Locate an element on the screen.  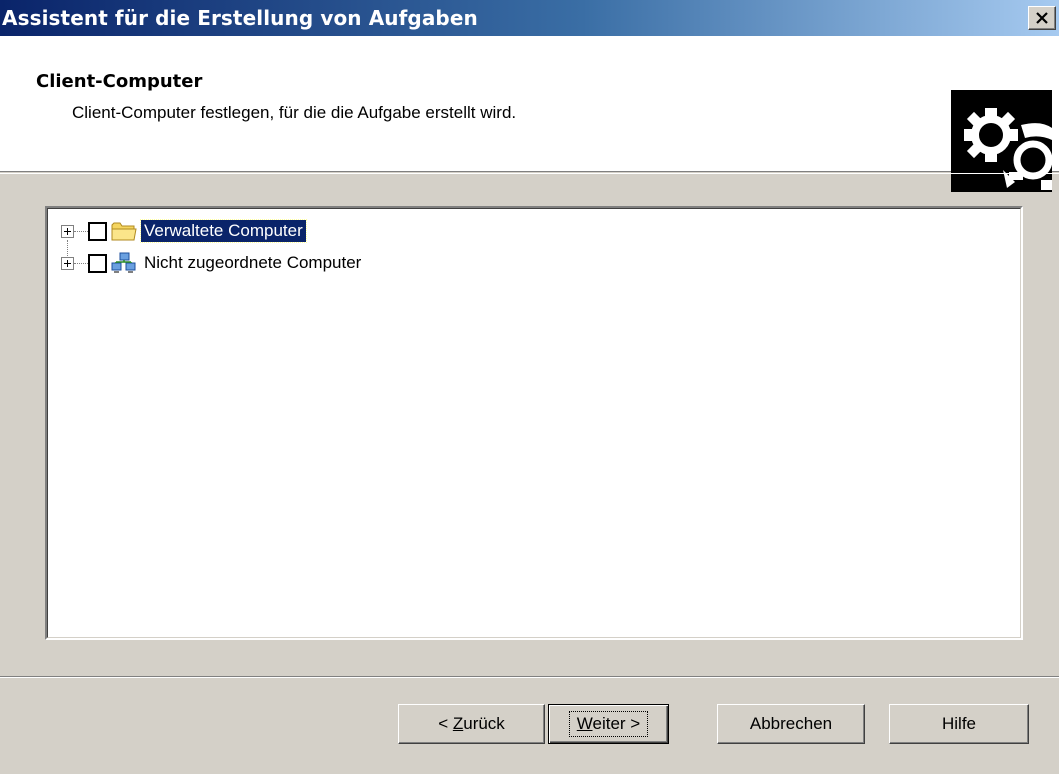
tree-item-unassigned-computers: Nicht zugeordnete Computer is located at coordinates (212, 263).